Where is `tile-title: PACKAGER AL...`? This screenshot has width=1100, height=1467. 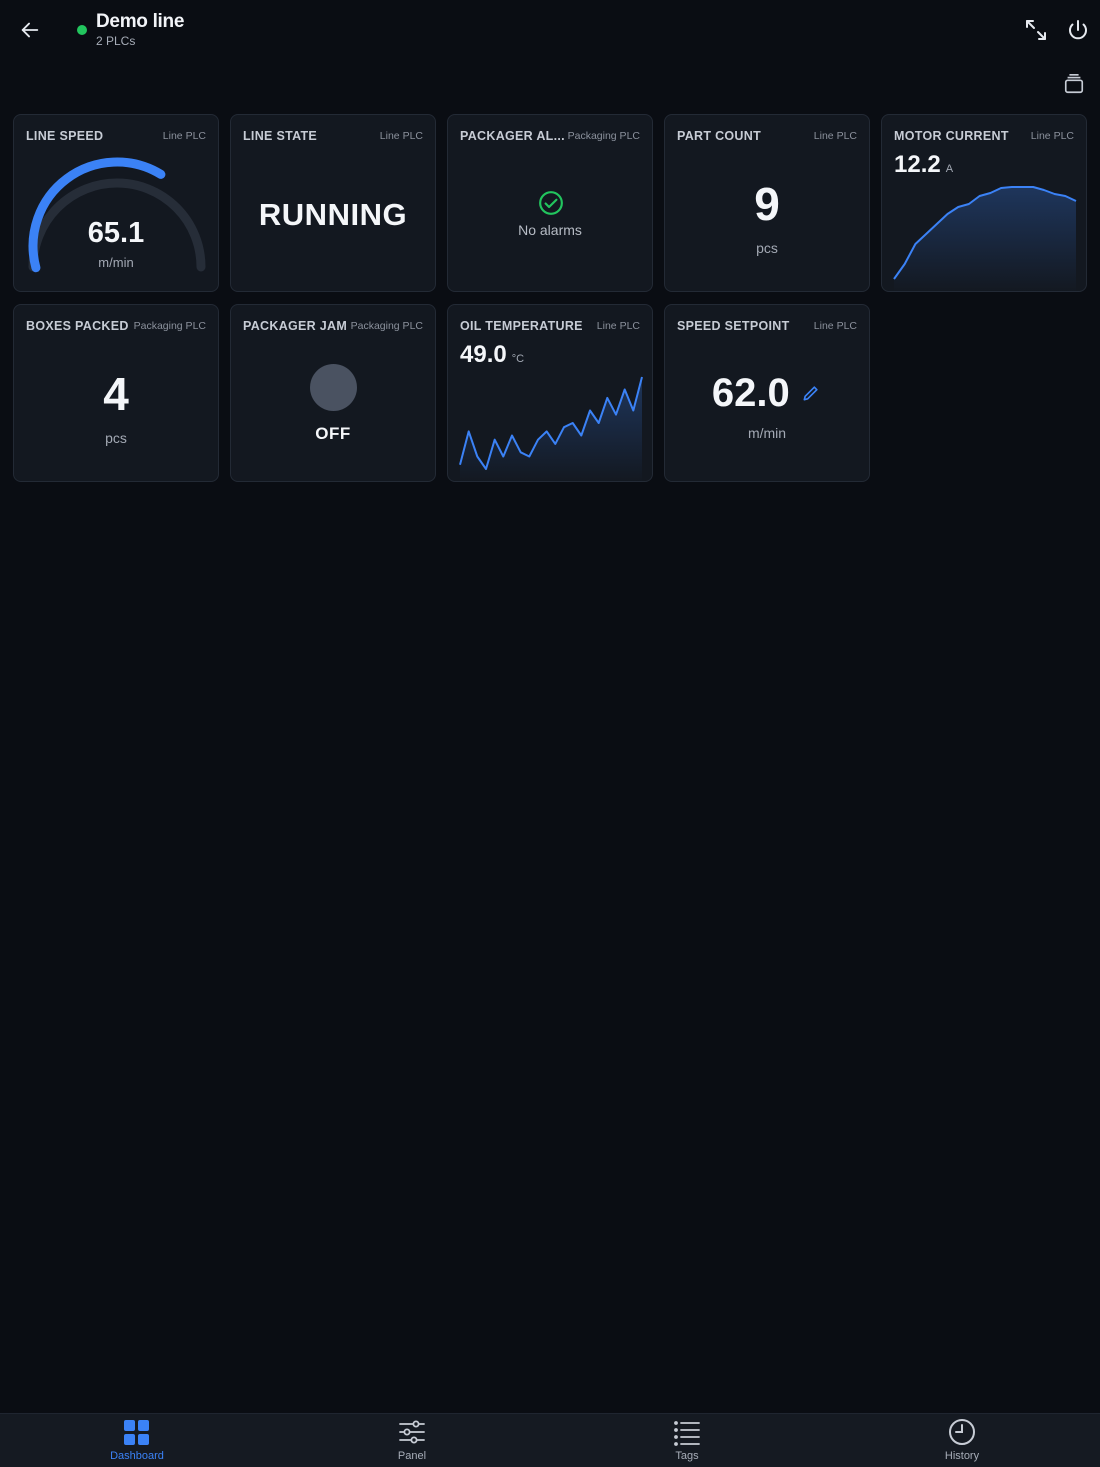
tile-title: PACKAGER AL... is located at coordinates (512, 136).